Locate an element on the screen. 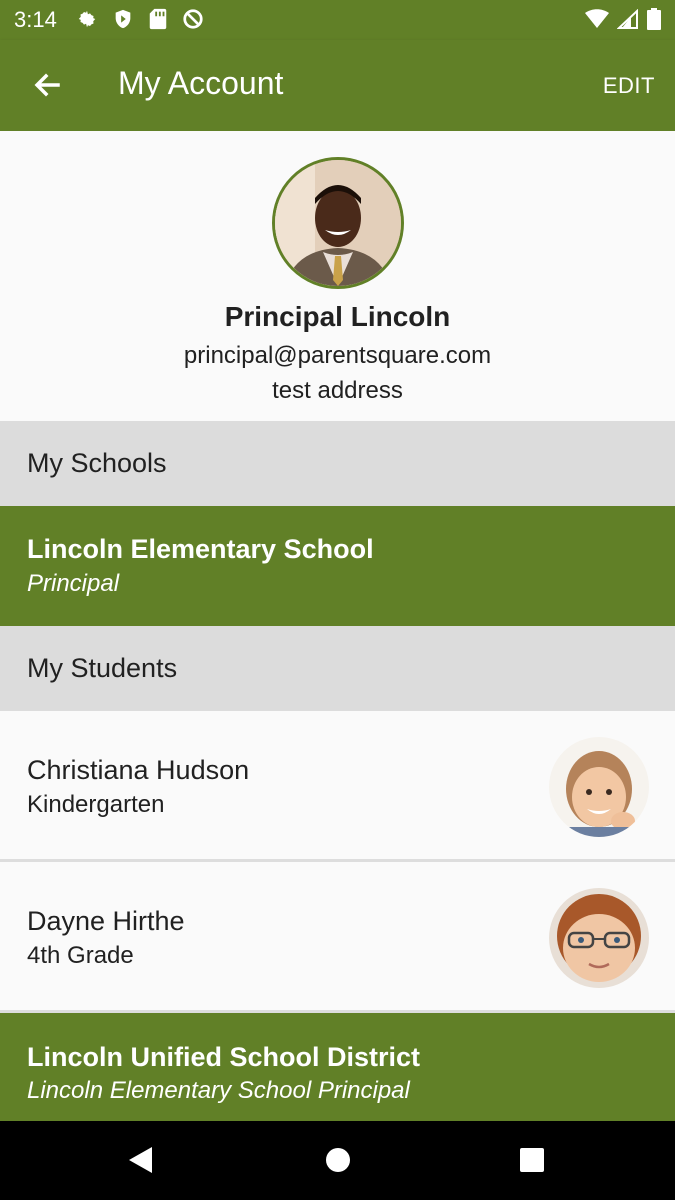 This screenshot has height=1200, width=675. back-button is located at coordinates (48, 85).